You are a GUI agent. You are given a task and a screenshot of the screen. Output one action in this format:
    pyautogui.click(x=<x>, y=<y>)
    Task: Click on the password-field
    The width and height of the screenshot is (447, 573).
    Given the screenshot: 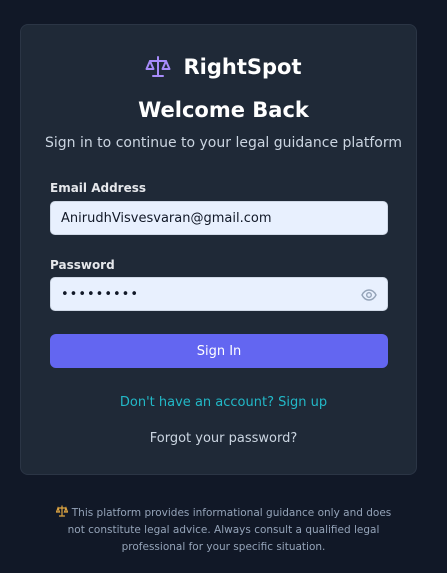 What is the action you would take?
    pyautogui.click(x=219, y=294)
    